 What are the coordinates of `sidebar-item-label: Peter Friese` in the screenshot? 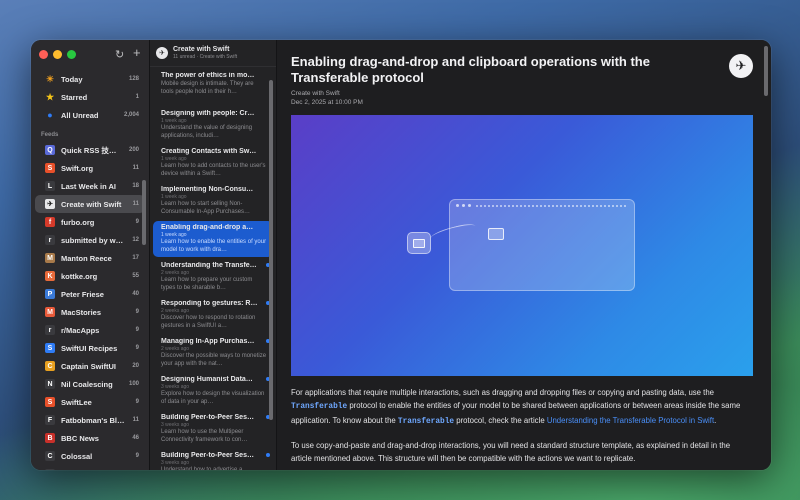 It's located at (82, 294).